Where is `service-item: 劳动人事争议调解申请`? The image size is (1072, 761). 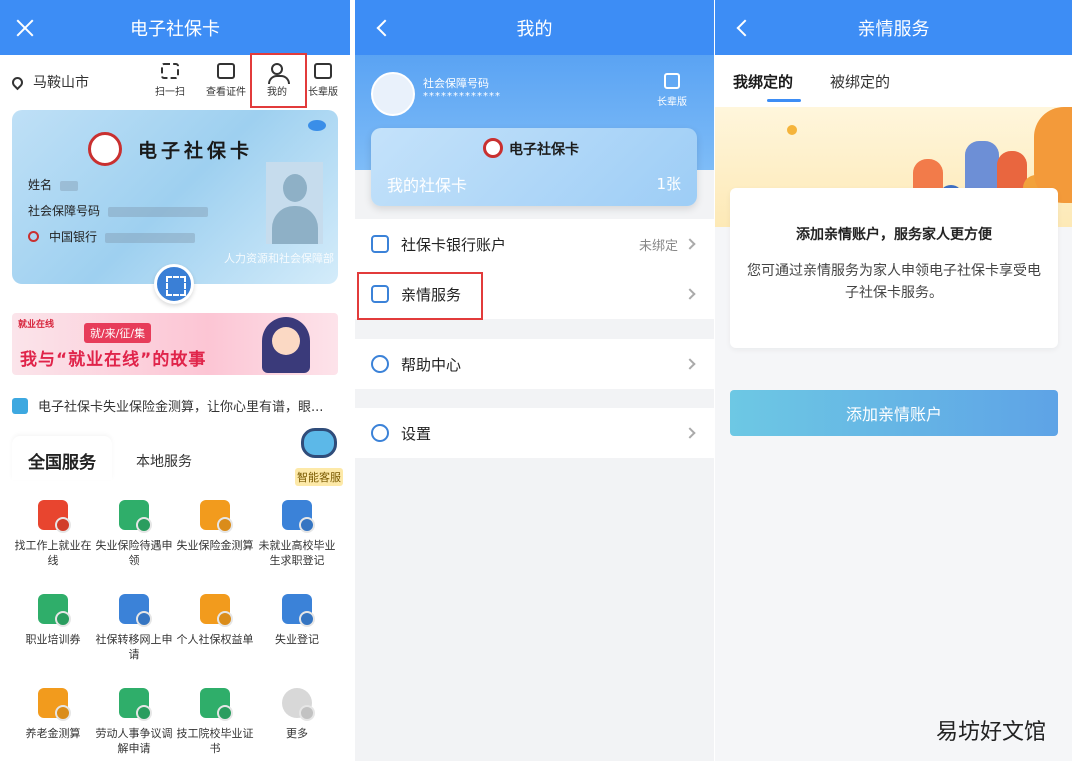
service-item: 劳动人事争议调解申请 is located at coordinates (134, 722).